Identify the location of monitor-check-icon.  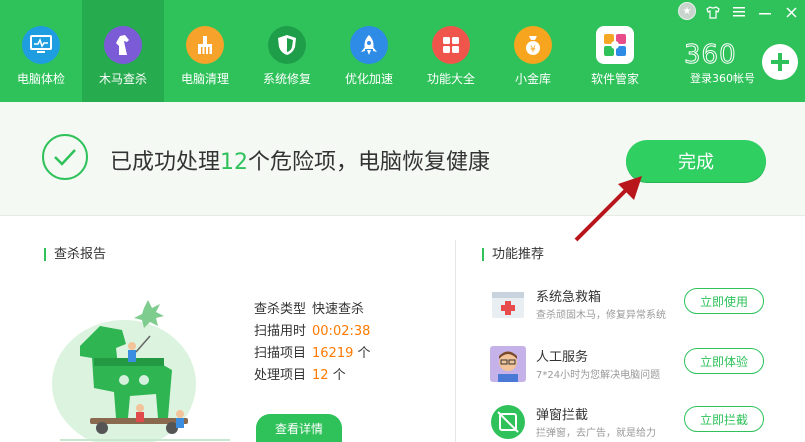
(41, 45).